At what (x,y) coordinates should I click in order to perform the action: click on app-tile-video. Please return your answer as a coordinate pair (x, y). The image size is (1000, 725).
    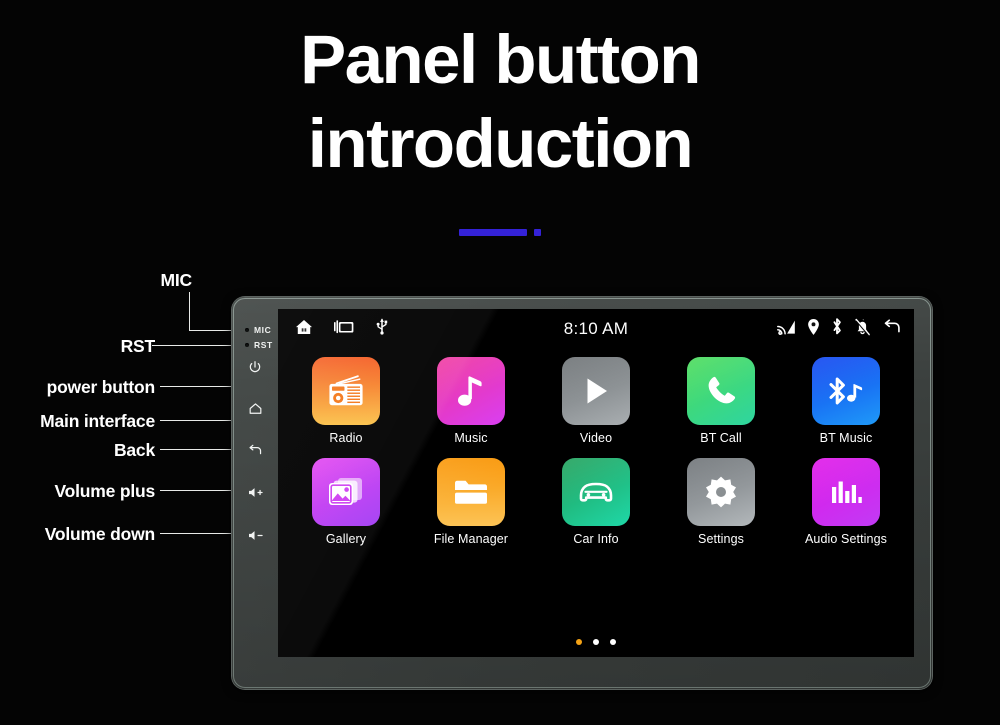
    Looking at the image, I should click on (596, 391).